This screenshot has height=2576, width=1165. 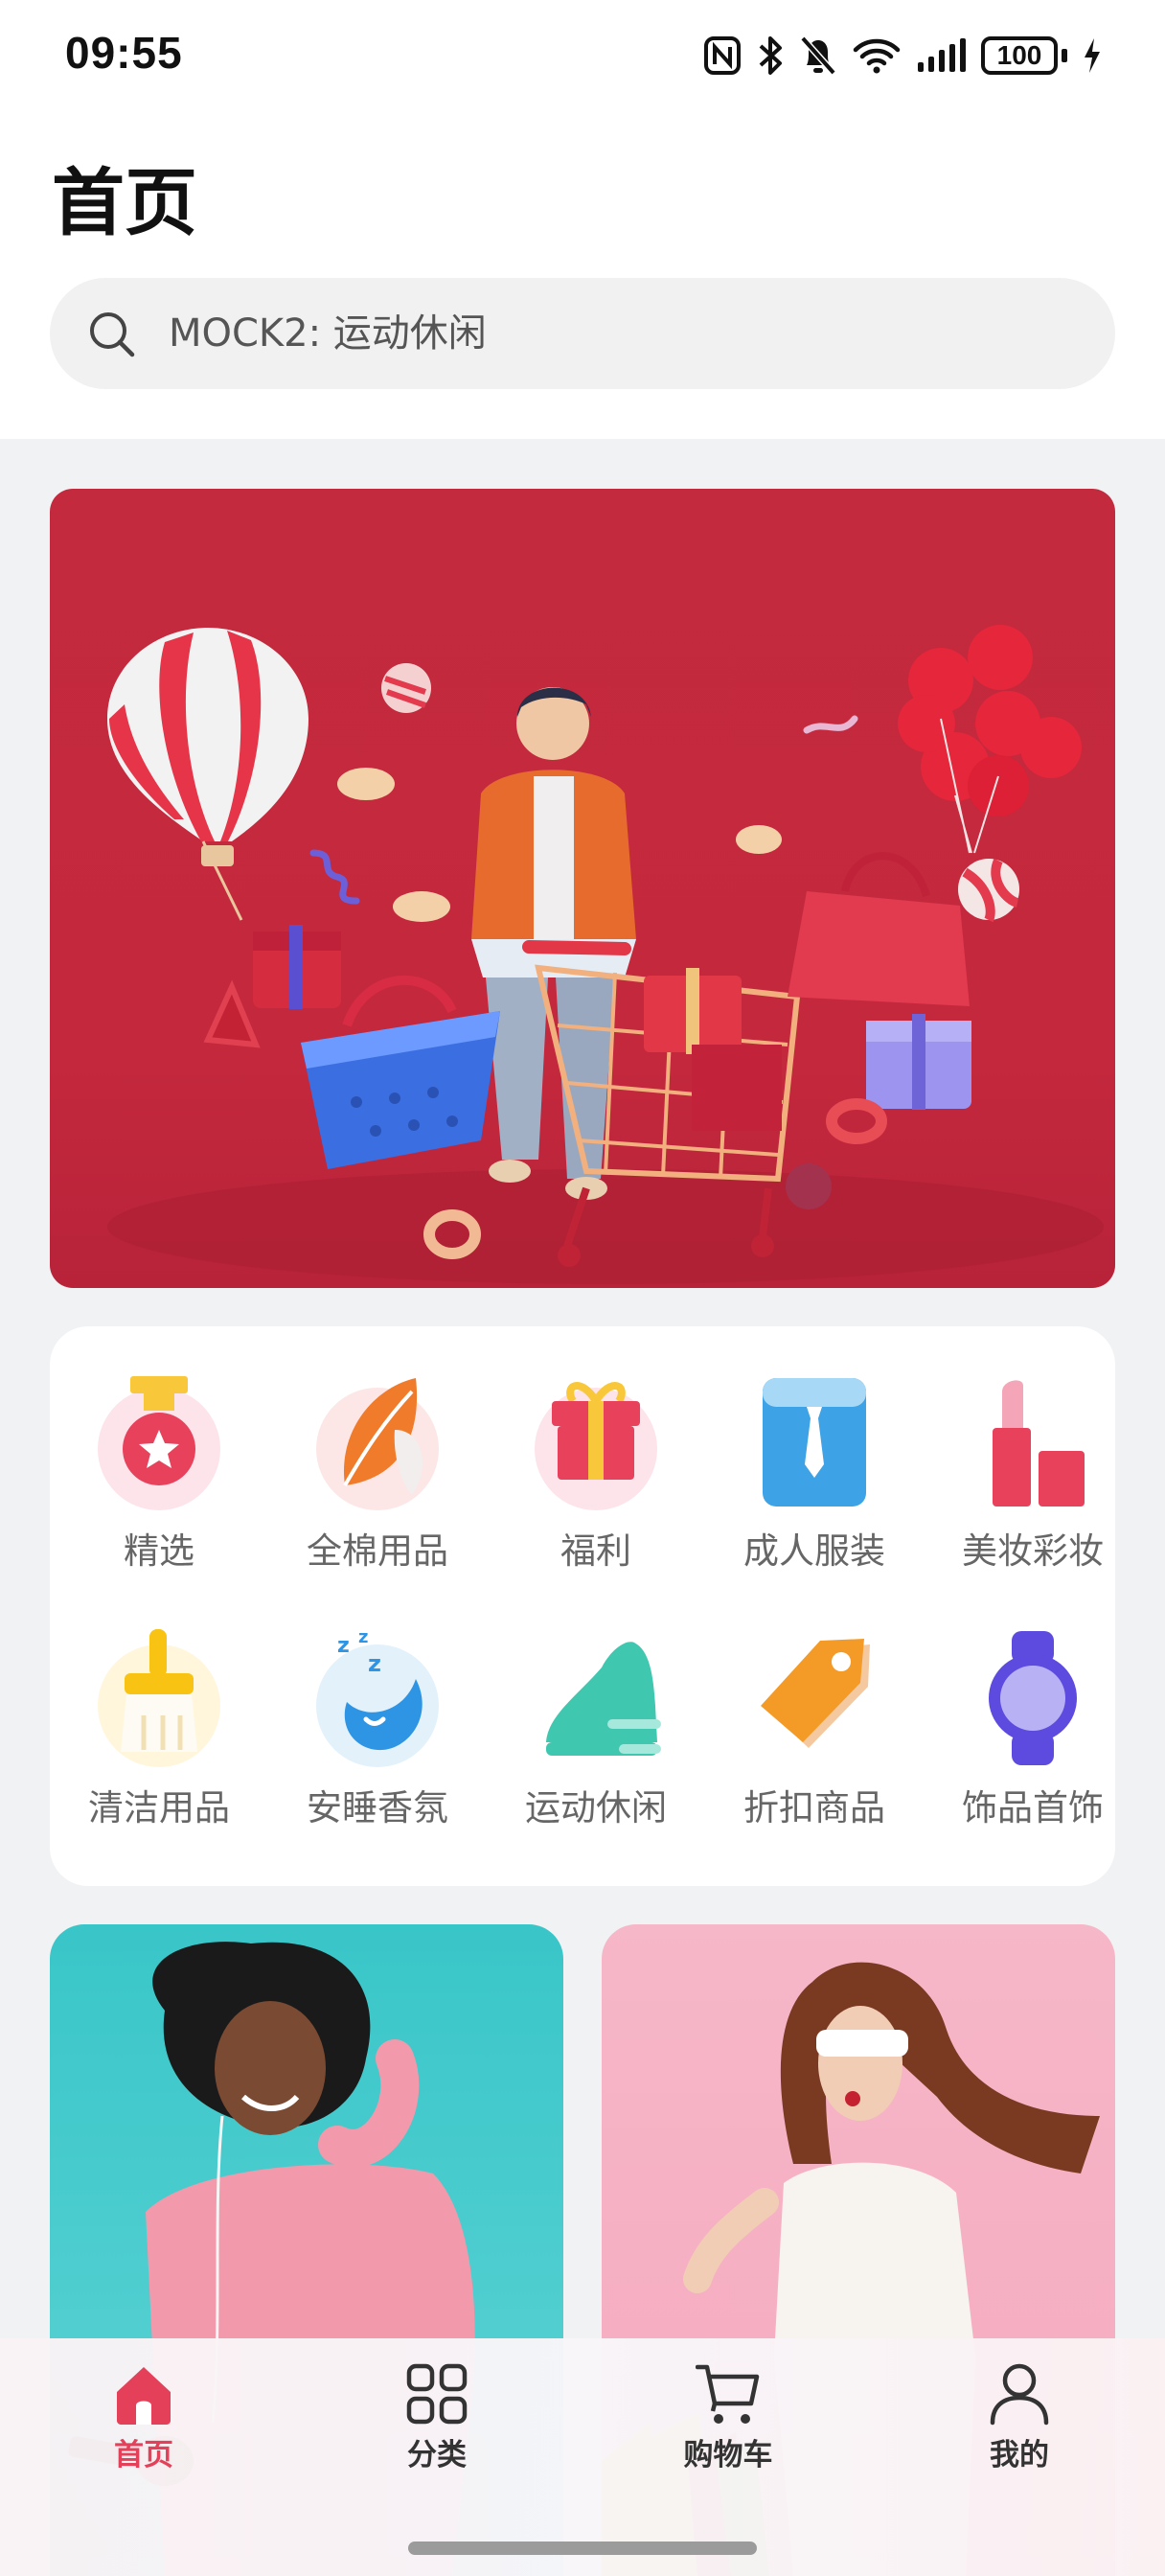 I want to click on status-icons: 100, so click(x=903, y=56).